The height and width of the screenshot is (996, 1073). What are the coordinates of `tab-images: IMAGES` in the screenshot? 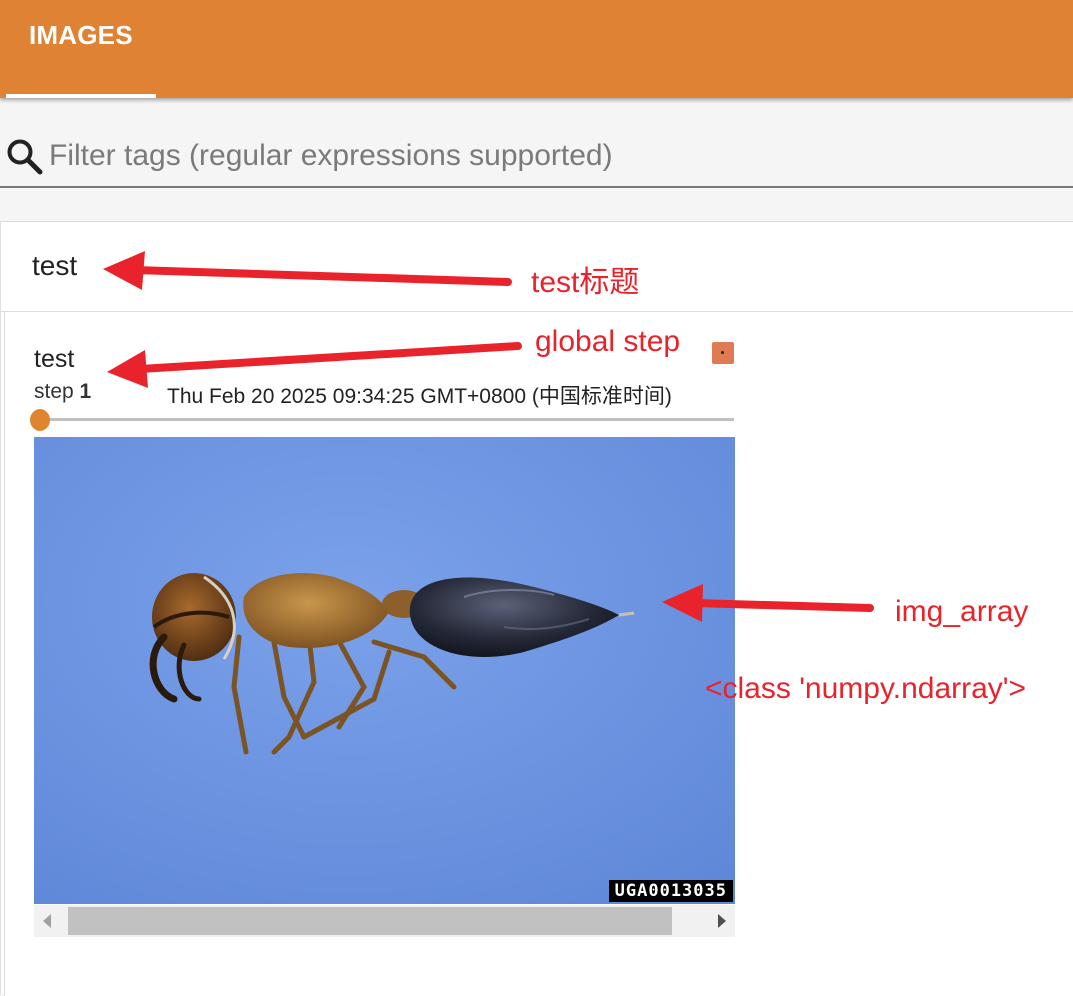 It's located at (81, 49).